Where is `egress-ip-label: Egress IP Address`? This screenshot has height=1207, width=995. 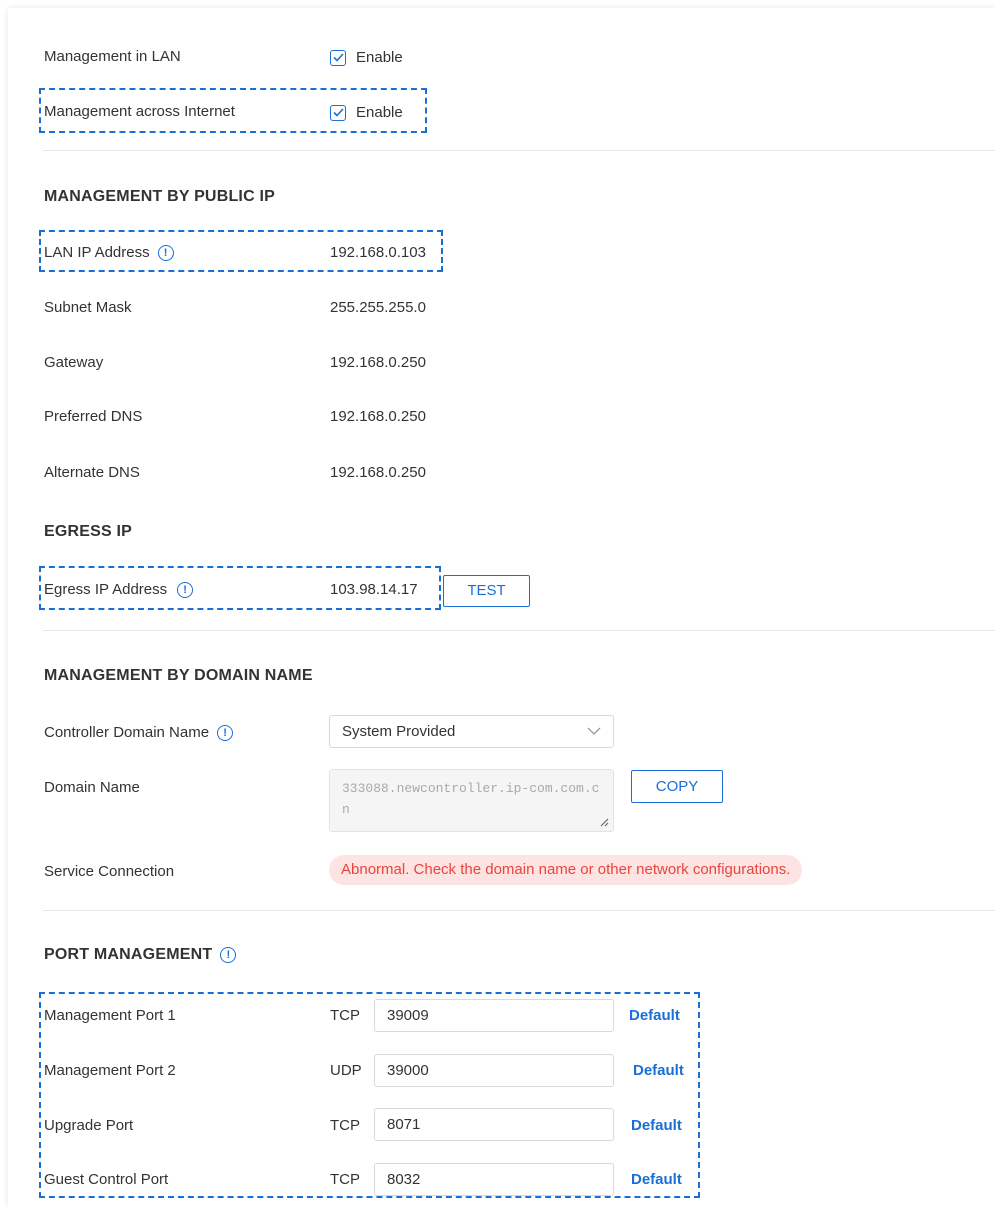
egress-ip-label: Egress IP Address is located at coordinates (106, 589).